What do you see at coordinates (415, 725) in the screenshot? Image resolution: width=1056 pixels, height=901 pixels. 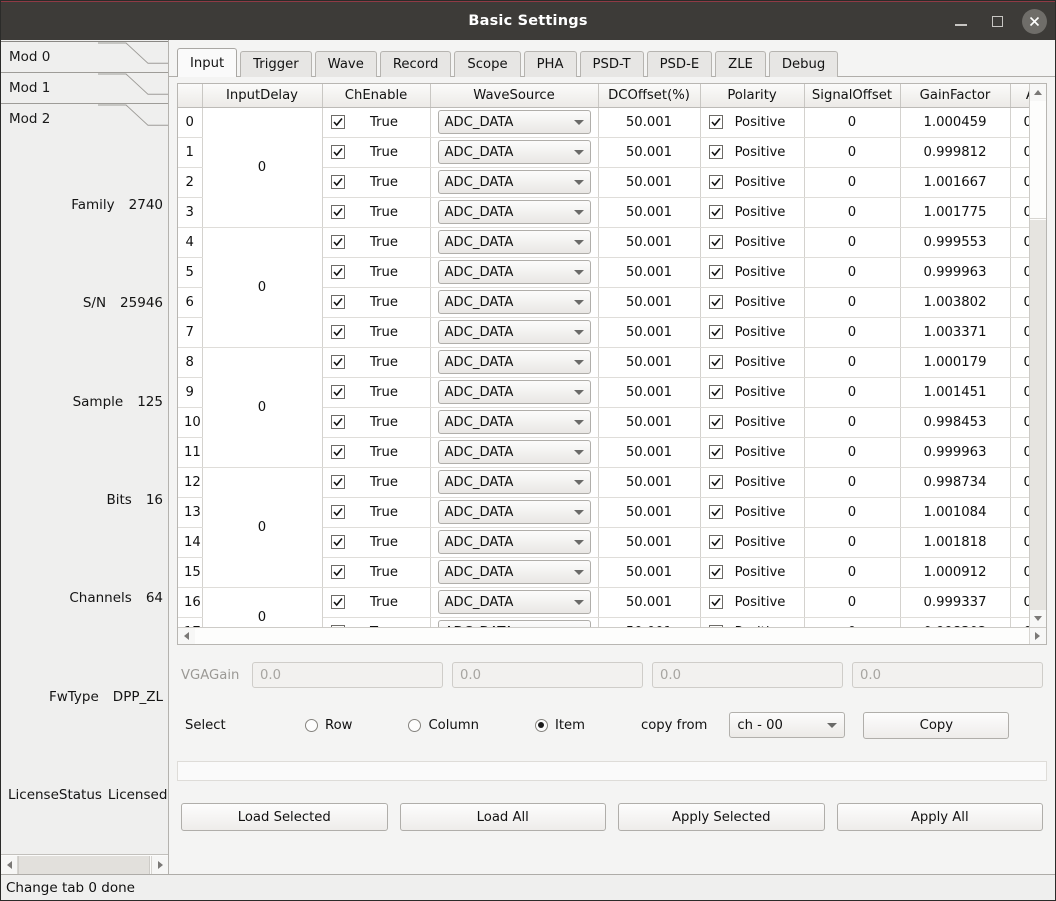 I see `radio-column-icon` at bounding box center [415, 725].